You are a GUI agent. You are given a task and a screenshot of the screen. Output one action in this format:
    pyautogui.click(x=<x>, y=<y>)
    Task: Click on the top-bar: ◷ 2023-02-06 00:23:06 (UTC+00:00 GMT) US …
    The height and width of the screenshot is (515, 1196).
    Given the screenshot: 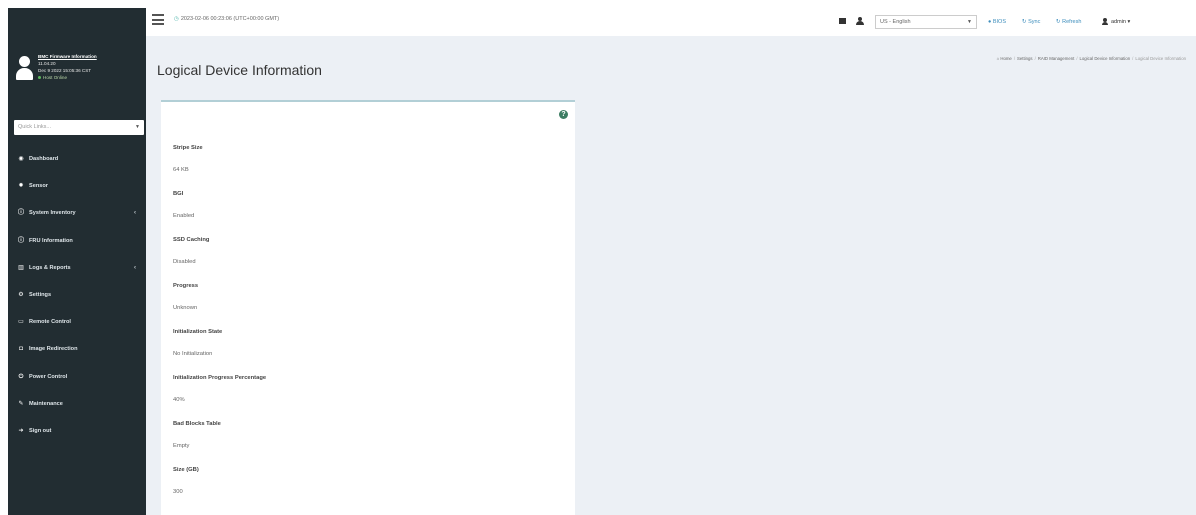 What is the action you would take?
    pyautogui.click(x=671, y=22)
    